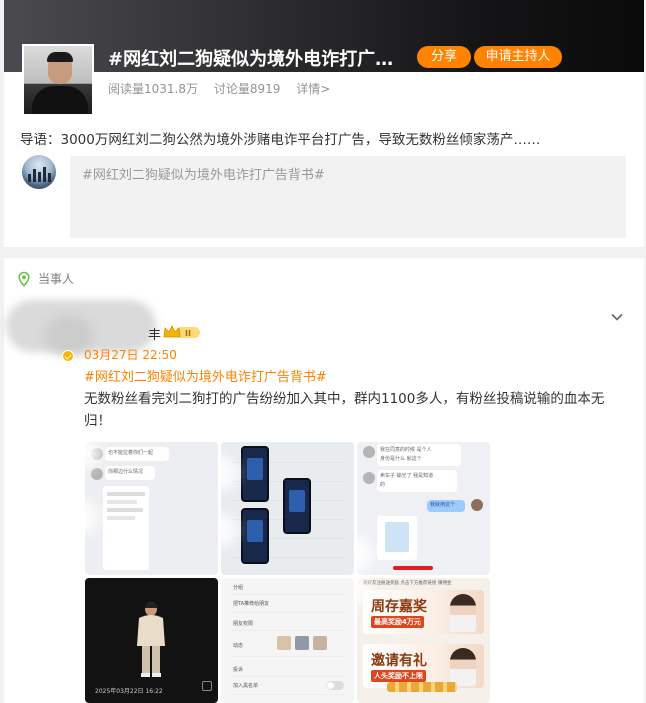  What do you see at coordinates (407, 583) in the screenshot?
I see `promo-header: 邀好友注册送奖励 点击下方推荐链接 赚佣金` at bounding box center [407, 583].